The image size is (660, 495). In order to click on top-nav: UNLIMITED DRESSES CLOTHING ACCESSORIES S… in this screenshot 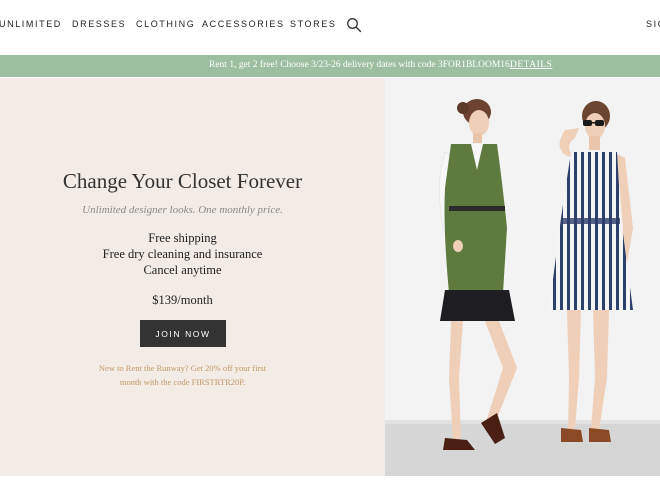, I will do `click(330, 26)`.